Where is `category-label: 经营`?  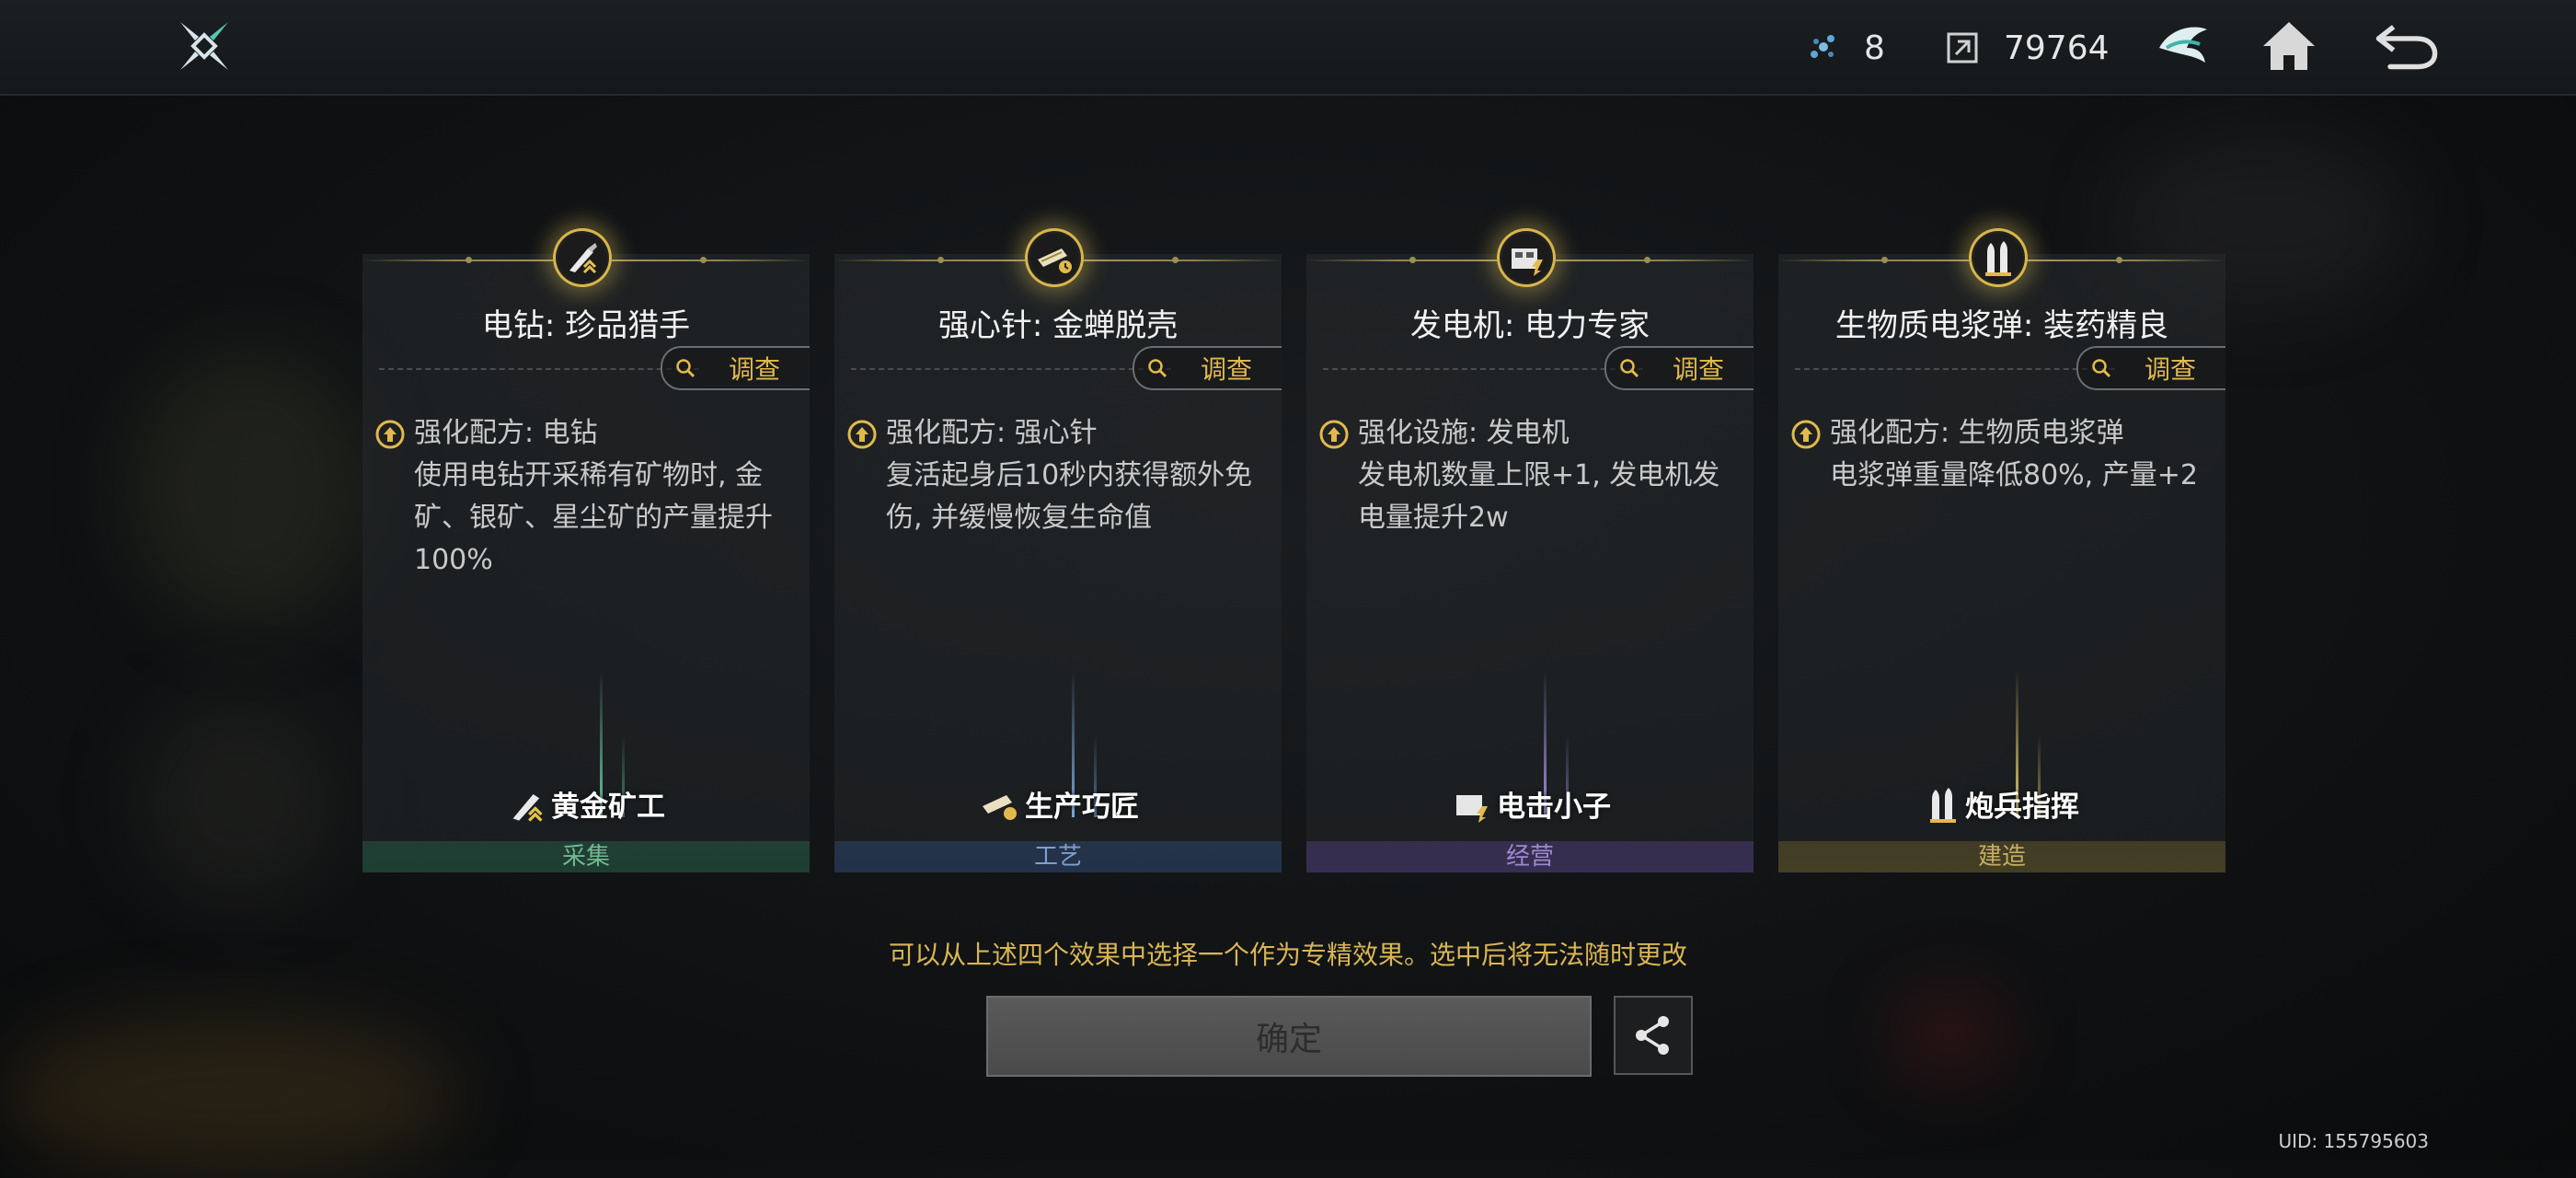 category-label: 经营 is located at coordinates (1529, 857).